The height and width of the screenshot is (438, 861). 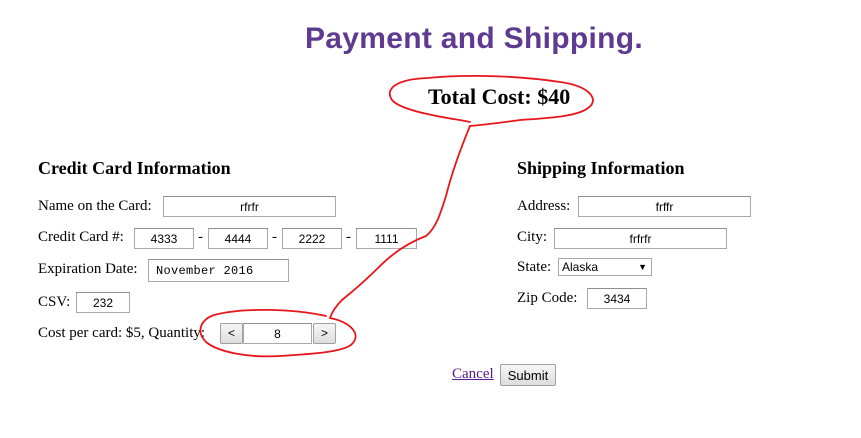 I want to click on cancel-link: Cancel, so click(x=473, y=374).